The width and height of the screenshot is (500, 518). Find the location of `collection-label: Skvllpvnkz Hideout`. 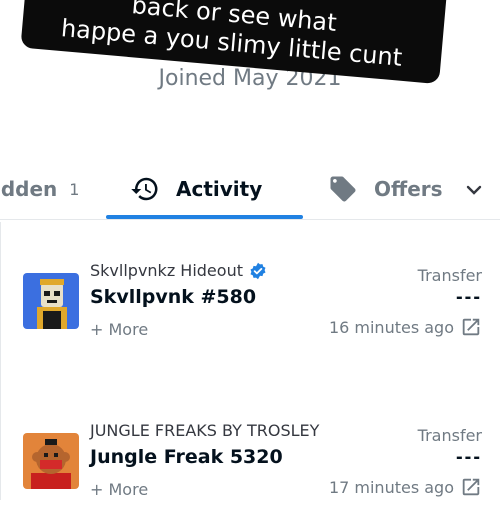

collection-label: Skvllpvnkz Hideout is located at coordinates (166, 270).